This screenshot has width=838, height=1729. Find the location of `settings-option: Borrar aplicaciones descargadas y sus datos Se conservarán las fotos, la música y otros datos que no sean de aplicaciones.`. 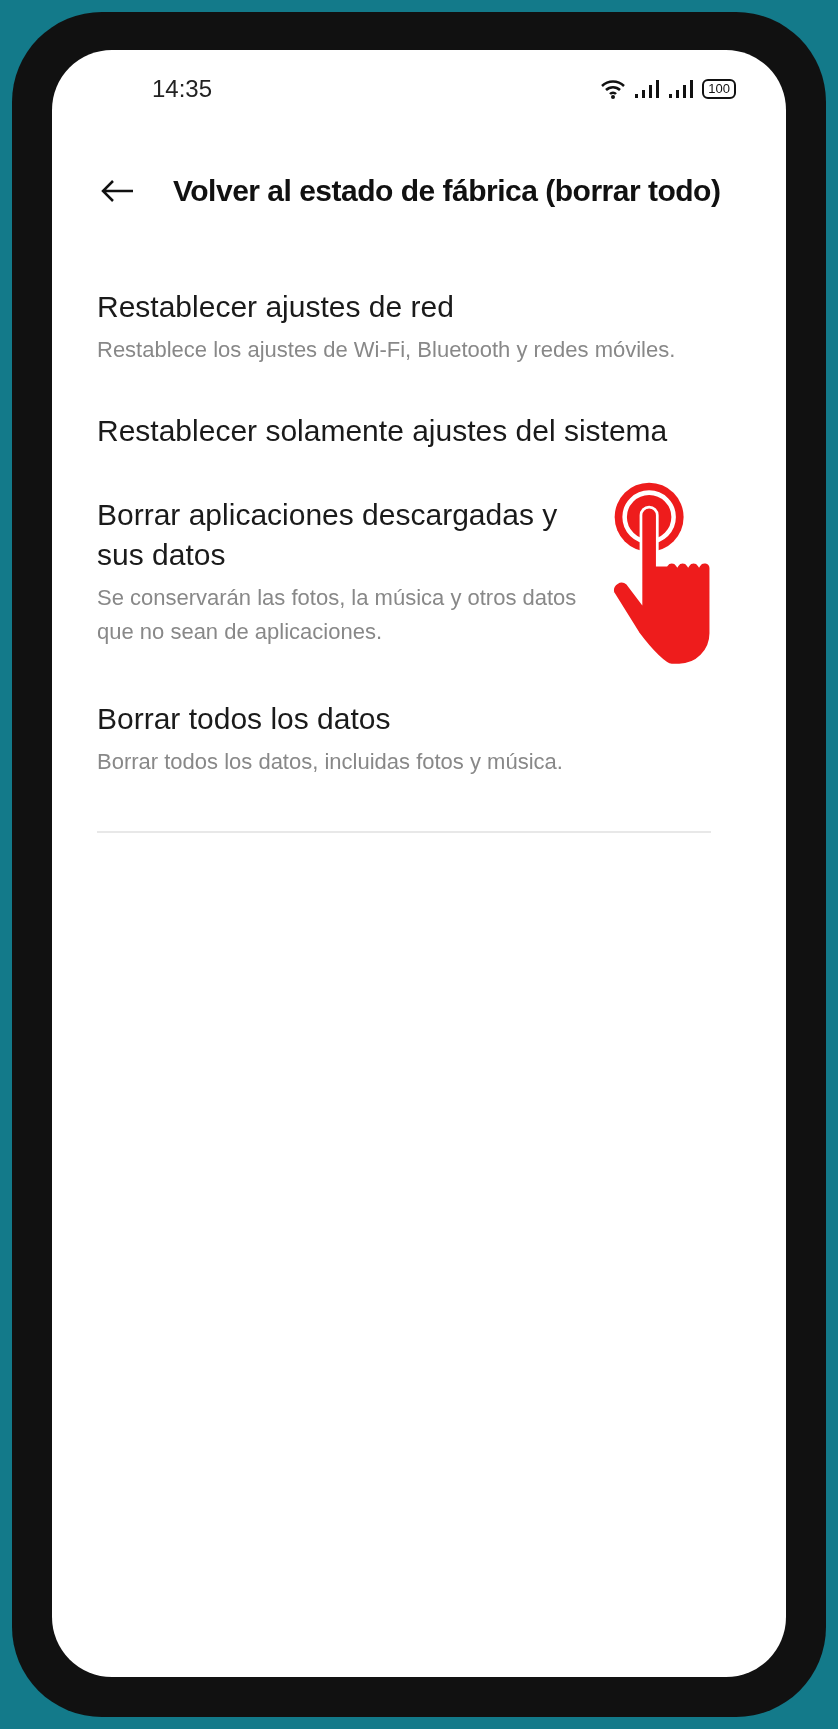

settings-option: Borrar aplicaciones descargadas y sus datos Se conservarán las fotos, la música y otros datos que no sean de aplicaciones. is located at coordinates (419, 575).